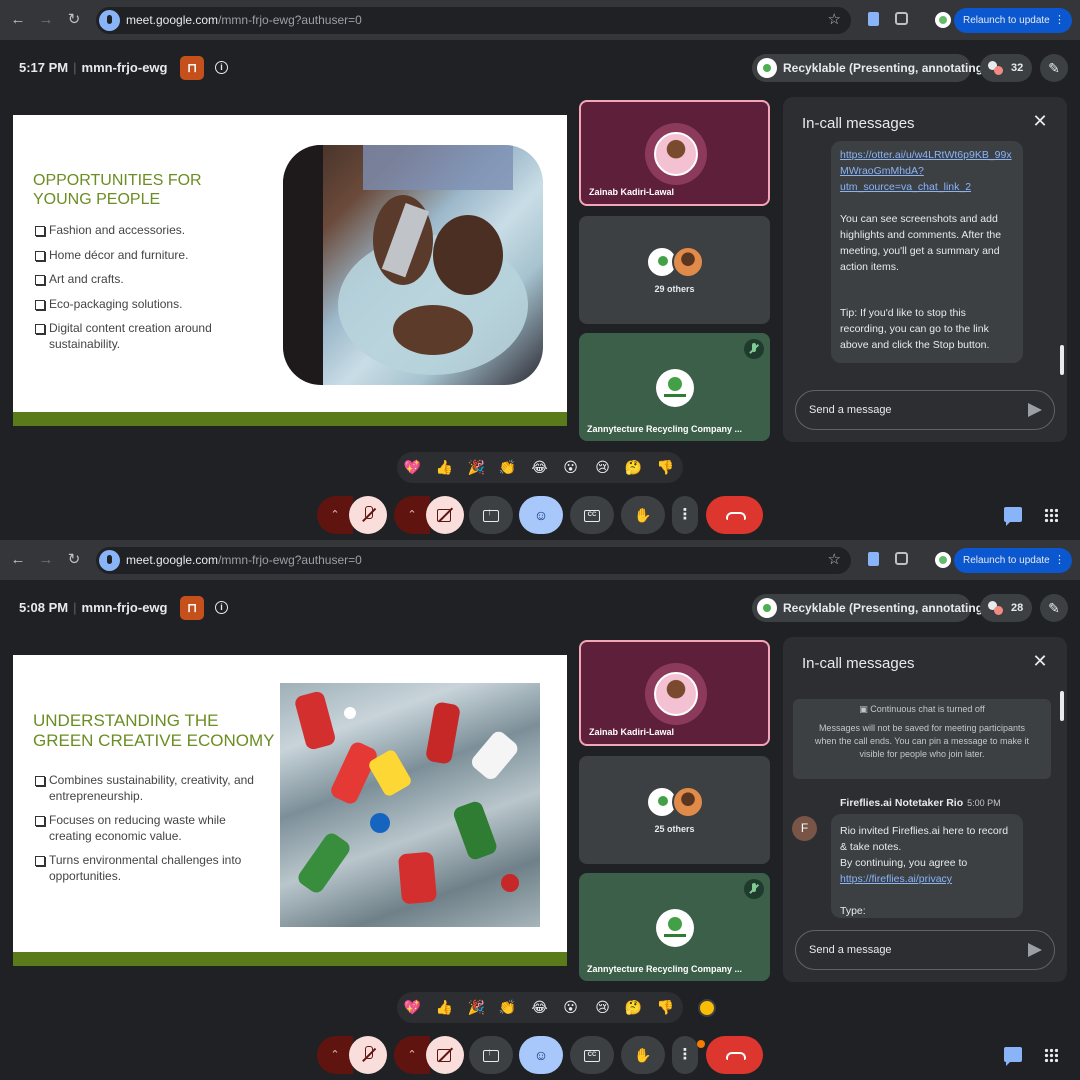 The image size is (1080, 1080). What do you see at coordinates (674, 270) in the screenshot?
I see `participant-tile-others: 29 others` at bounding box center [674, 270].